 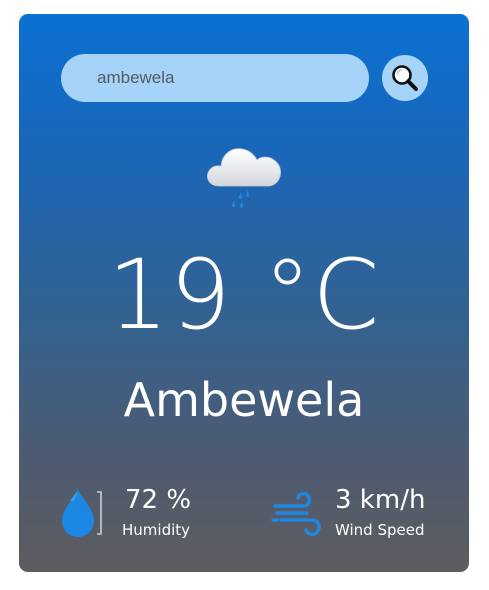 I want to click on search-button, so click(x=405, y=78).